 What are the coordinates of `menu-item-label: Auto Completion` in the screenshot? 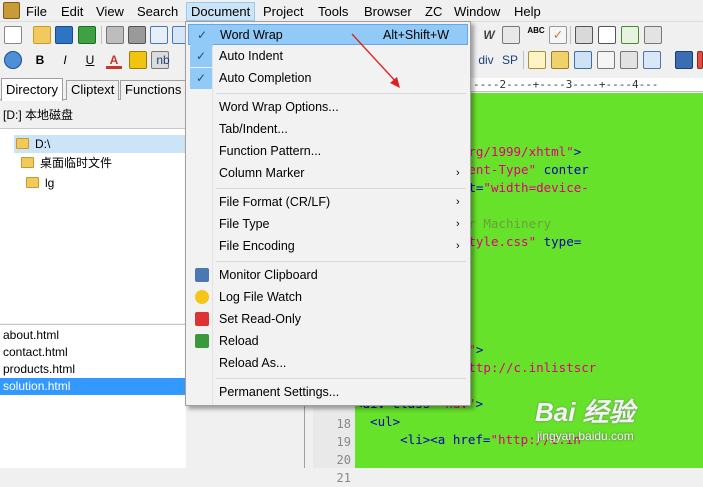 It's located at (265, 78).